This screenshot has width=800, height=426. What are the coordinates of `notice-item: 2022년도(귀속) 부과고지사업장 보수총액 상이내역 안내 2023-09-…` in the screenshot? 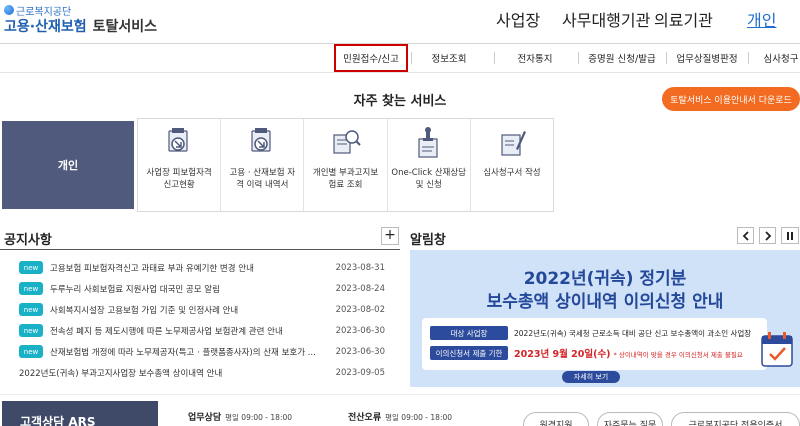 It's located at (202, 372).